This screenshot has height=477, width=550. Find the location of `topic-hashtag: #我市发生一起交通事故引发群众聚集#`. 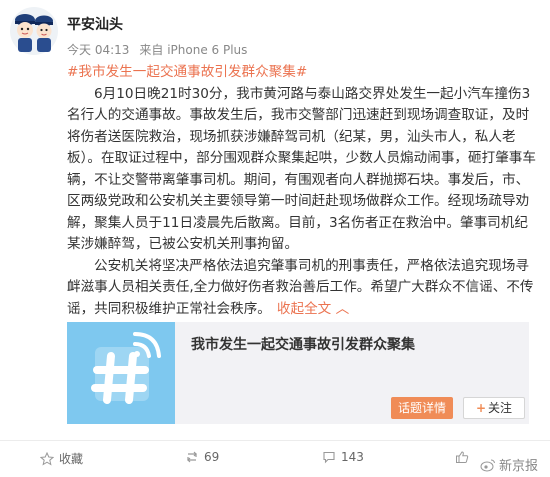

topic-hashtag: #我市发生一起交通事故引发群众聚集# is located at coordinates (302, 73).